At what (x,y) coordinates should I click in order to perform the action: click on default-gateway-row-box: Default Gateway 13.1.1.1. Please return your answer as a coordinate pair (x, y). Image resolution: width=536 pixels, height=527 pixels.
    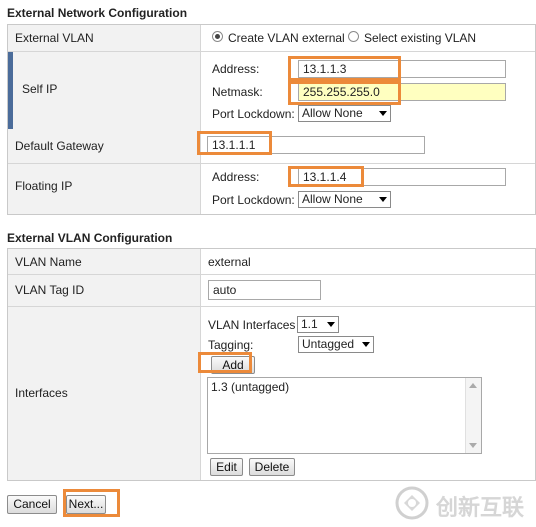
    Looking at the image, I should click on (271, 146).